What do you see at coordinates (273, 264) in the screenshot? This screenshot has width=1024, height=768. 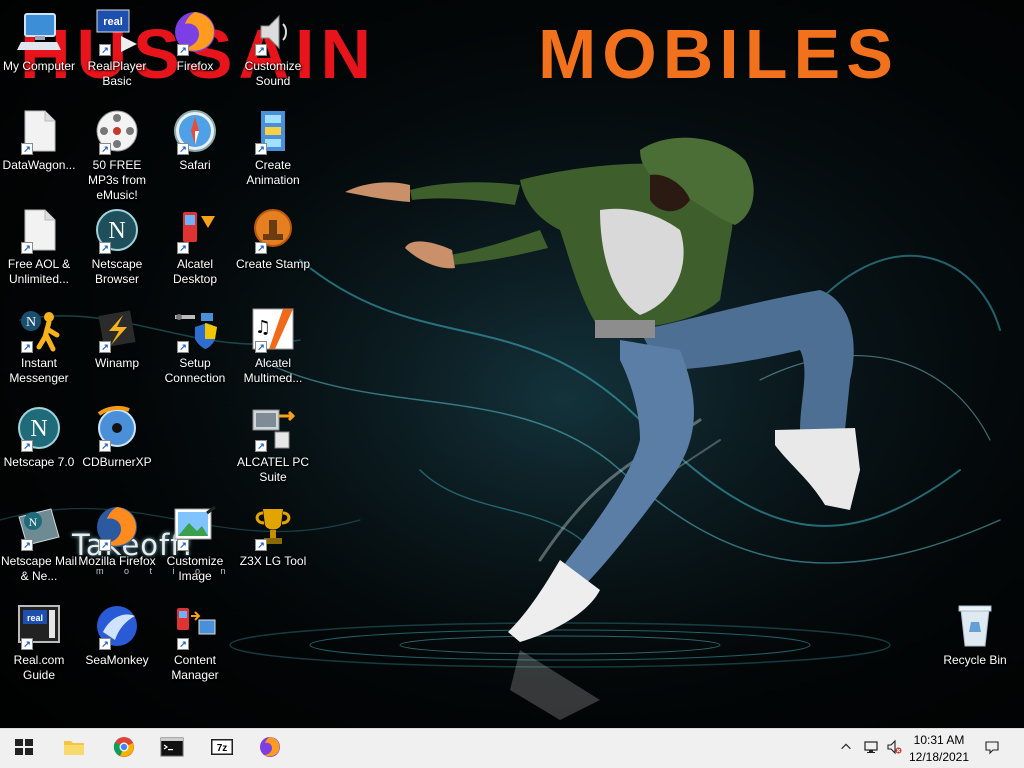 I see `icon-label: Create Stamp` at bounding box center [273, 264].